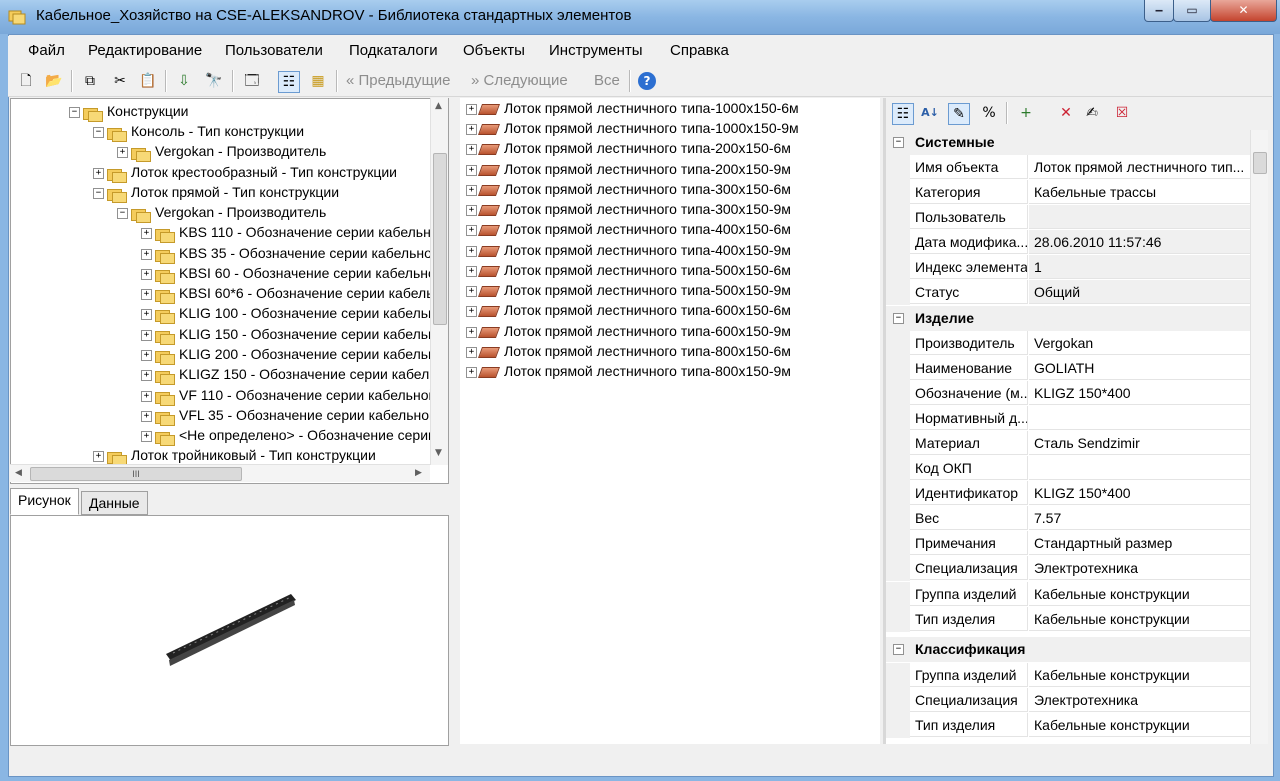  Describe the element at coordinates (1139, 568) in the screenshot. I see `property-value: Электротехника` at that location.